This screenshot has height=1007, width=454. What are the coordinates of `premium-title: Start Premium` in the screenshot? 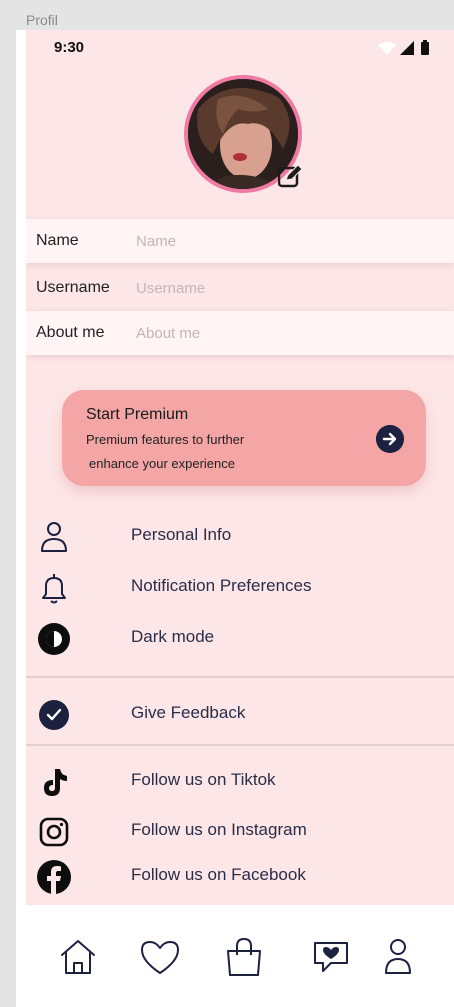 It's located at (137, 414).